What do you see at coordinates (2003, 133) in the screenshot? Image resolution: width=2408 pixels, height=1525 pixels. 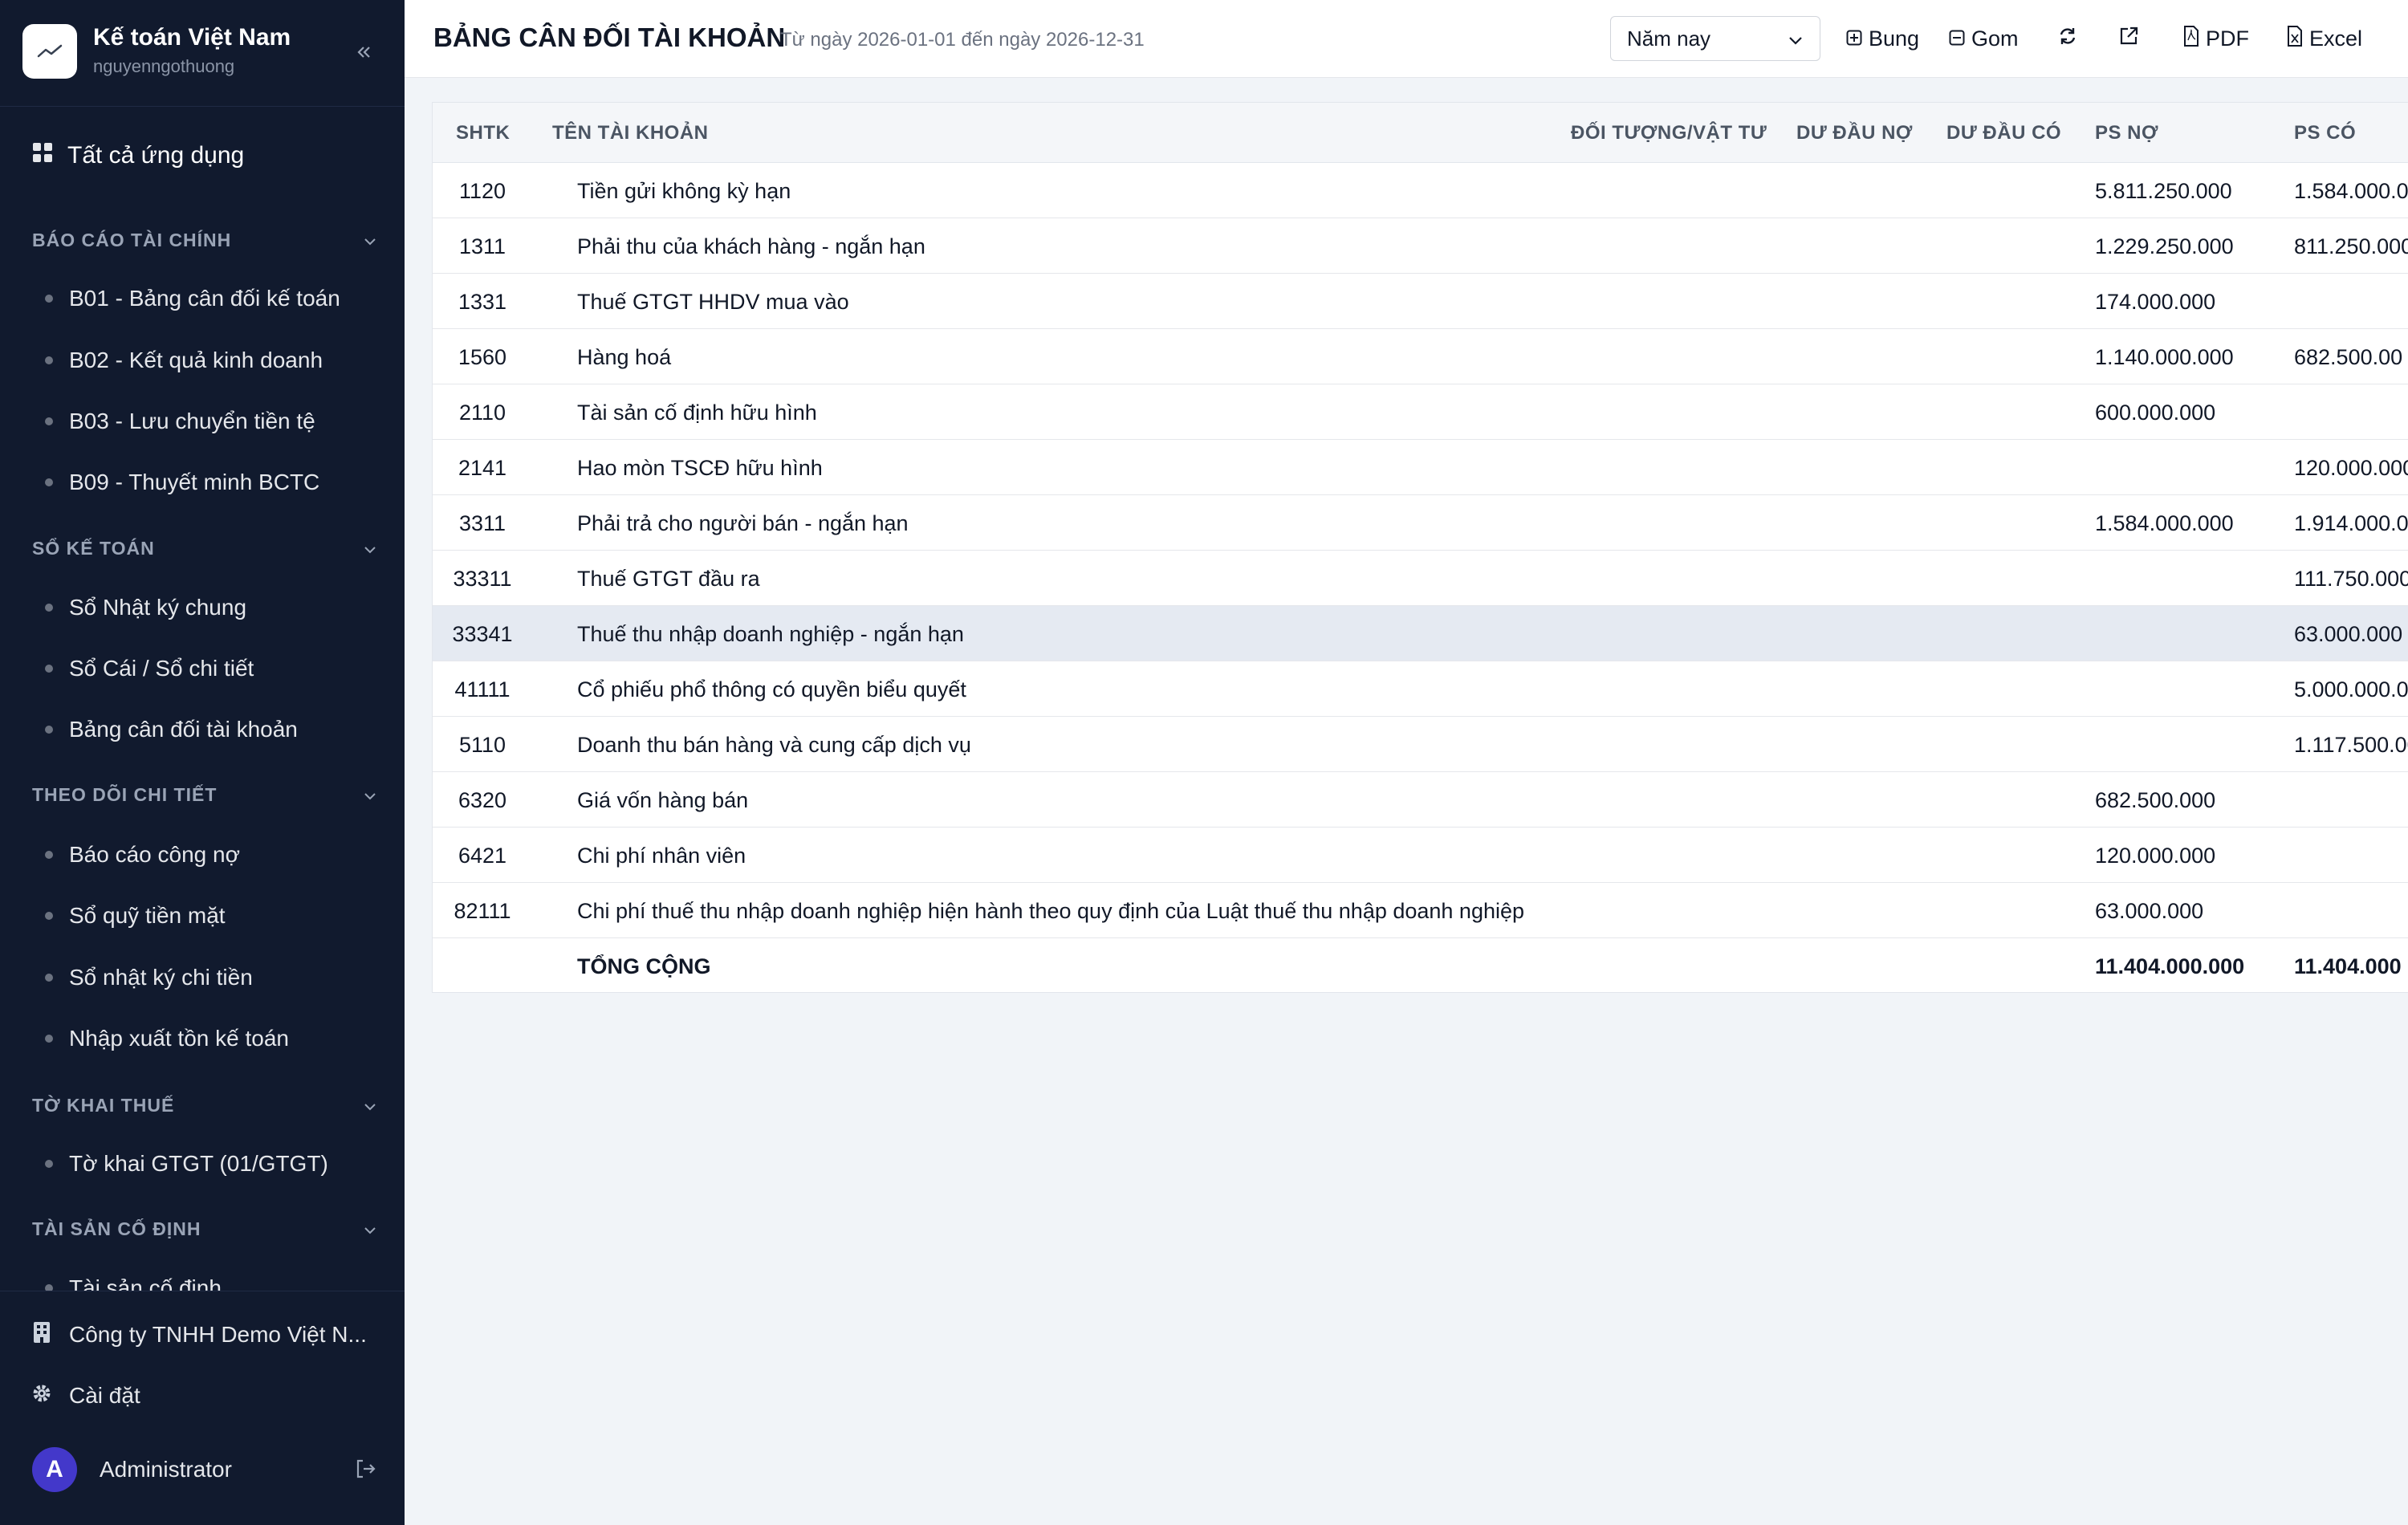 I see `column-header-opening-credit: DƯ ĐẦU CÓ` at bounding box center [2003, 133].